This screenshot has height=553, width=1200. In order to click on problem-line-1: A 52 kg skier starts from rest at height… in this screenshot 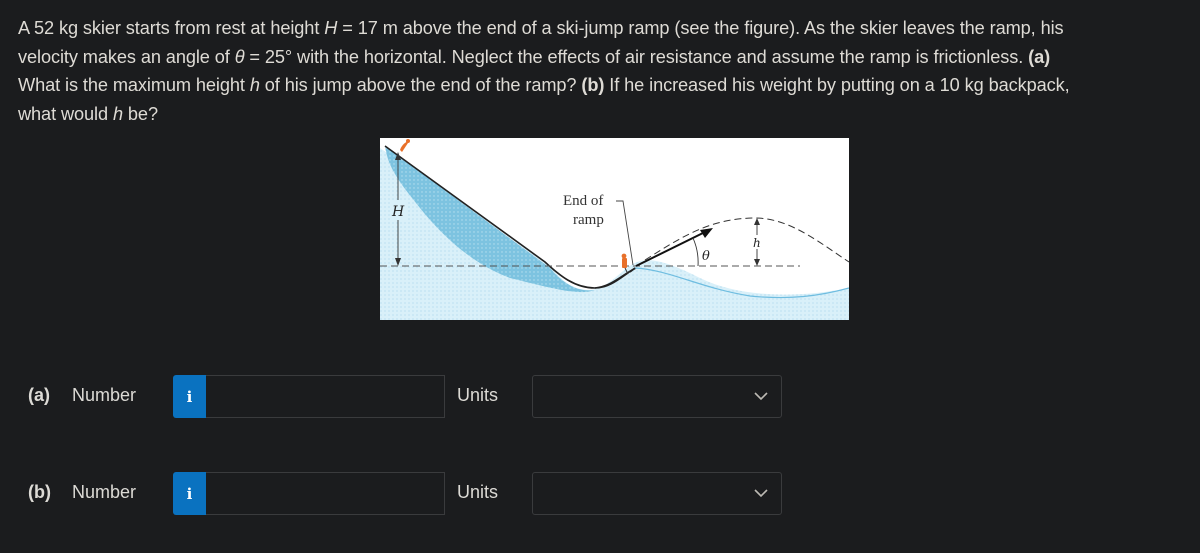, I will do `click(541, 28)`.